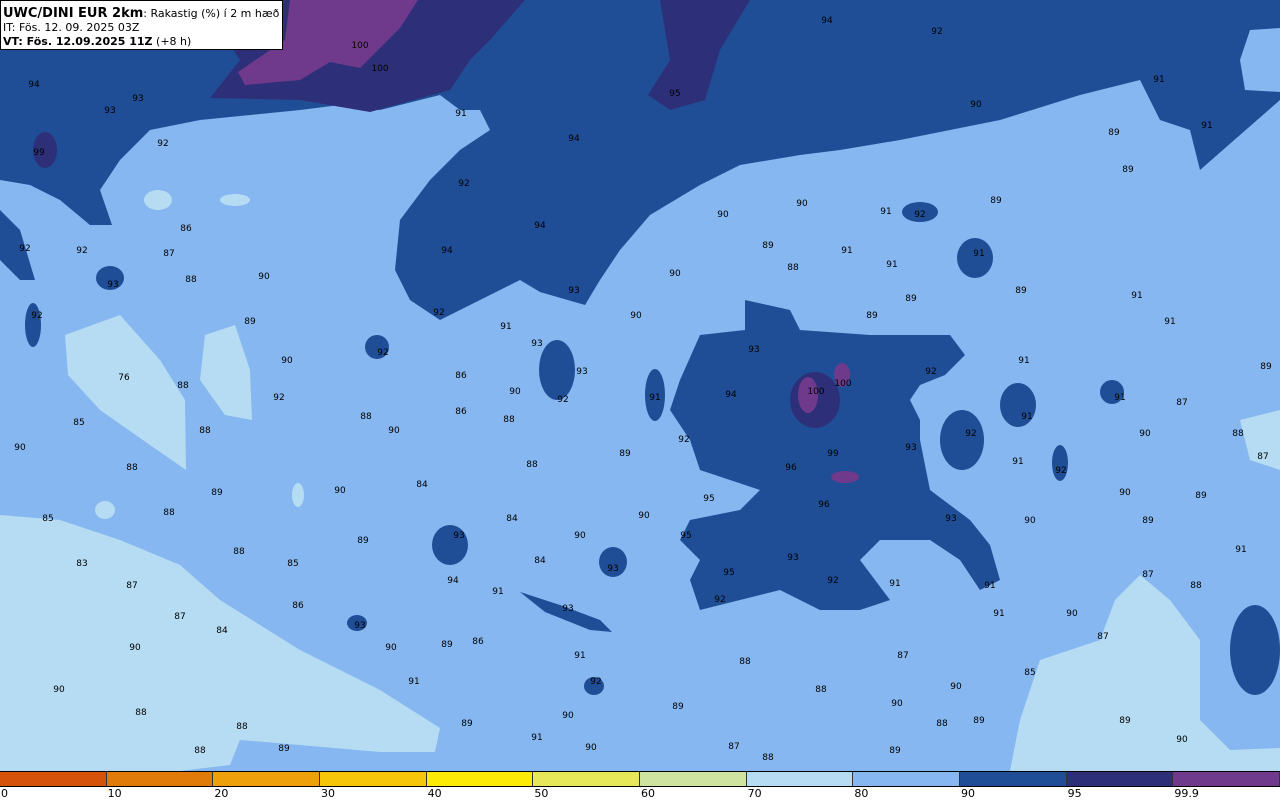  I want to click on colorbar-tick-label: 20, so click(221, 793).